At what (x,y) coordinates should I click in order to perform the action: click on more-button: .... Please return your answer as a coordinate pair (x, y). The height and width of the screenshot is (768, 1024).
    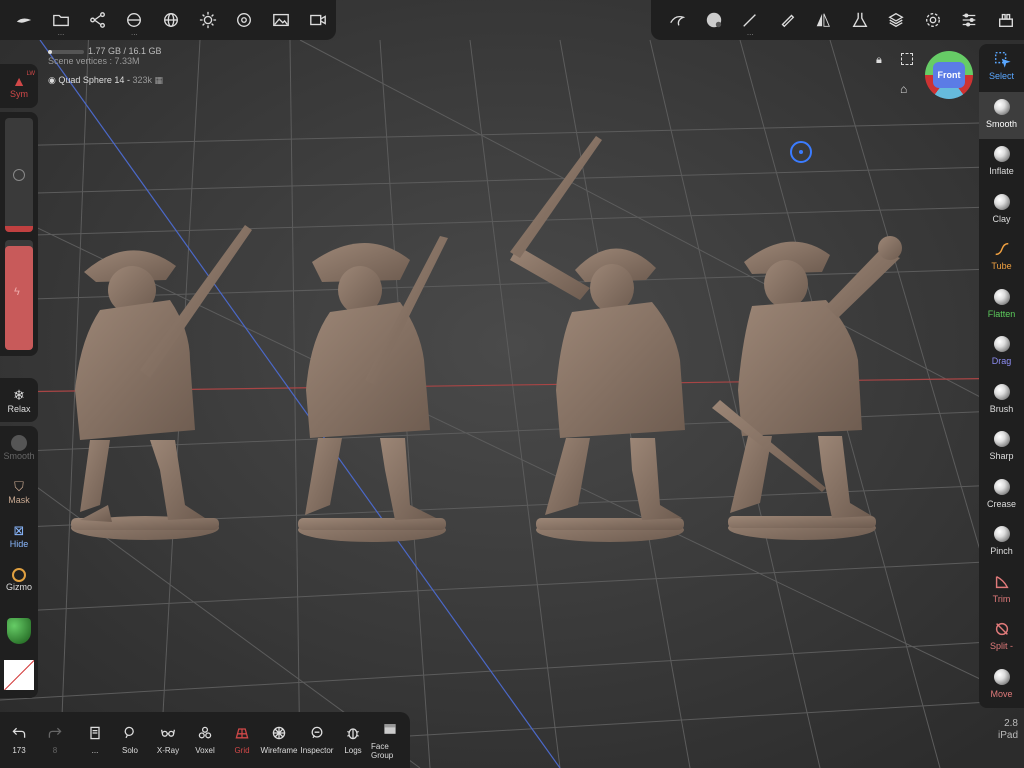
    Looking at the image, I should click on (95, 740).